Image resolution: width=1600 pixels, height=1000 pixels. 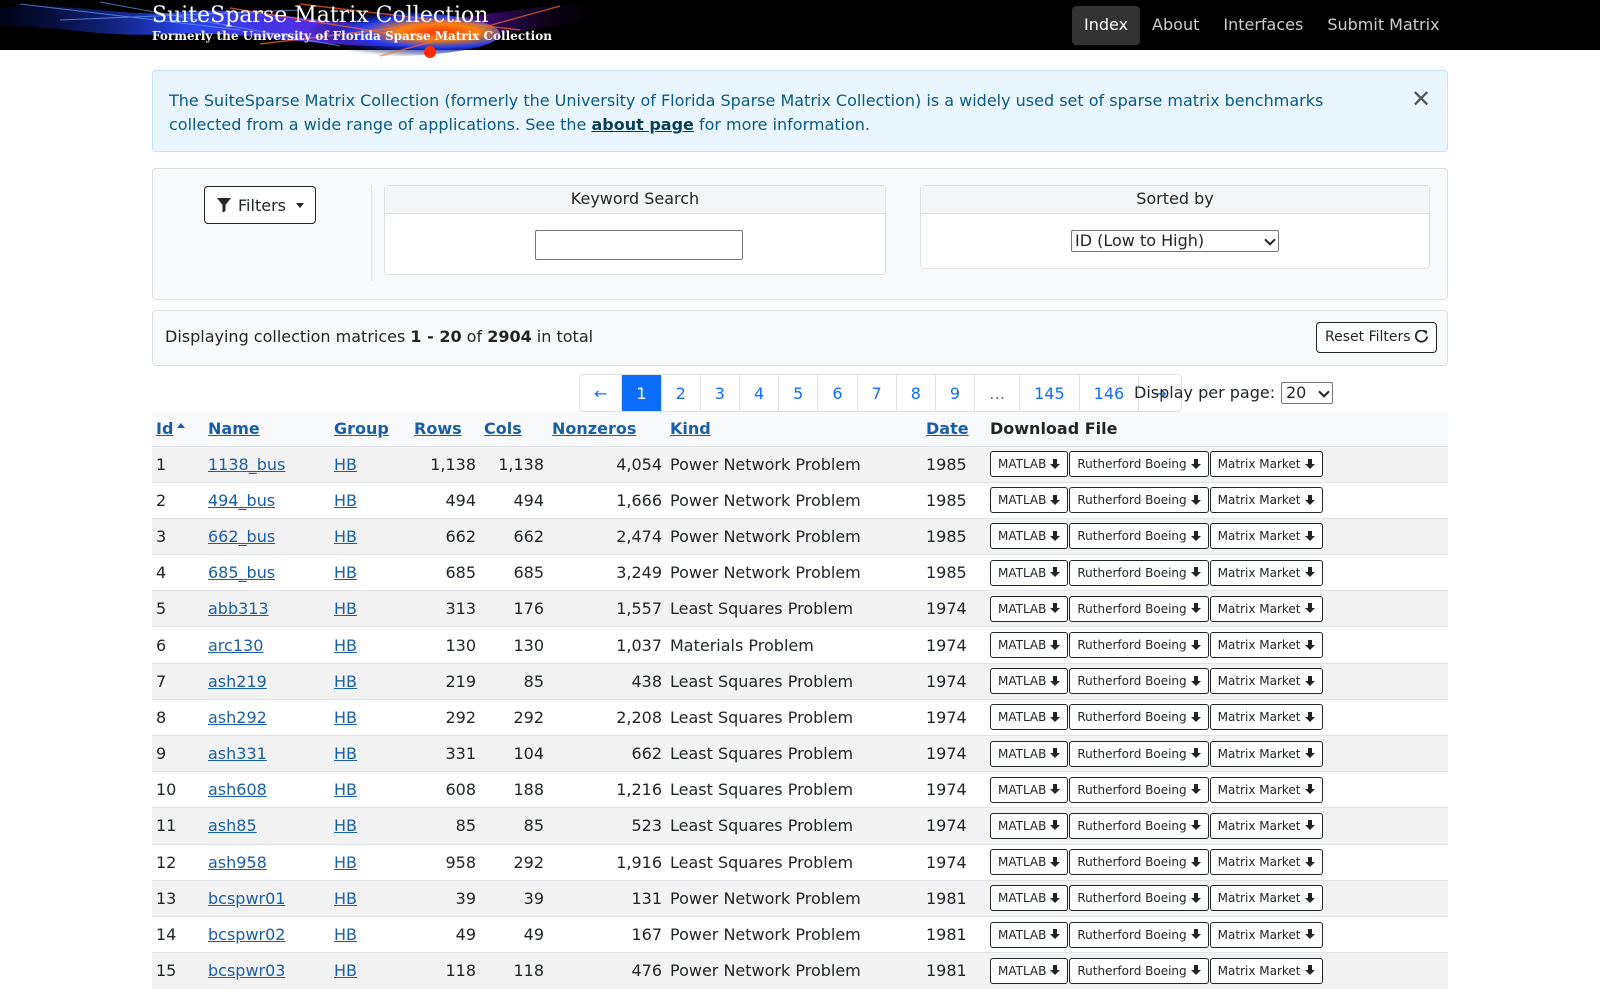 What do you see at coordinates (690, 428) in the screenshot?
I see `sort-by-kind-link: Kind` at bounding box center [690, 428].